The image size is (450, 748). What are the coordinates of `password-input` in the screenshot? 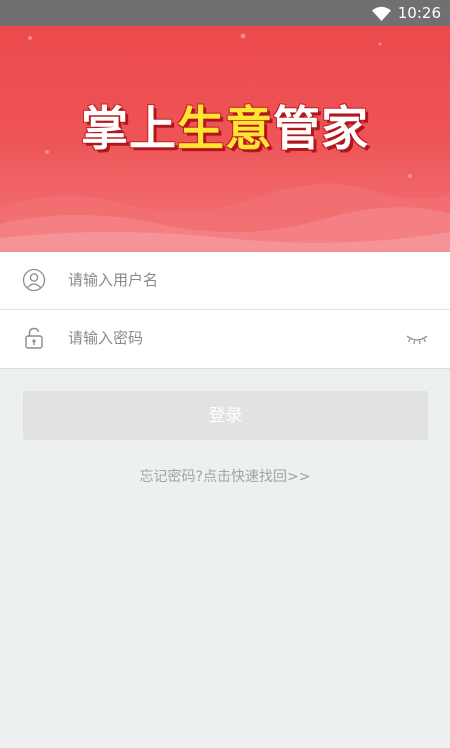 It's located at (228, 338).